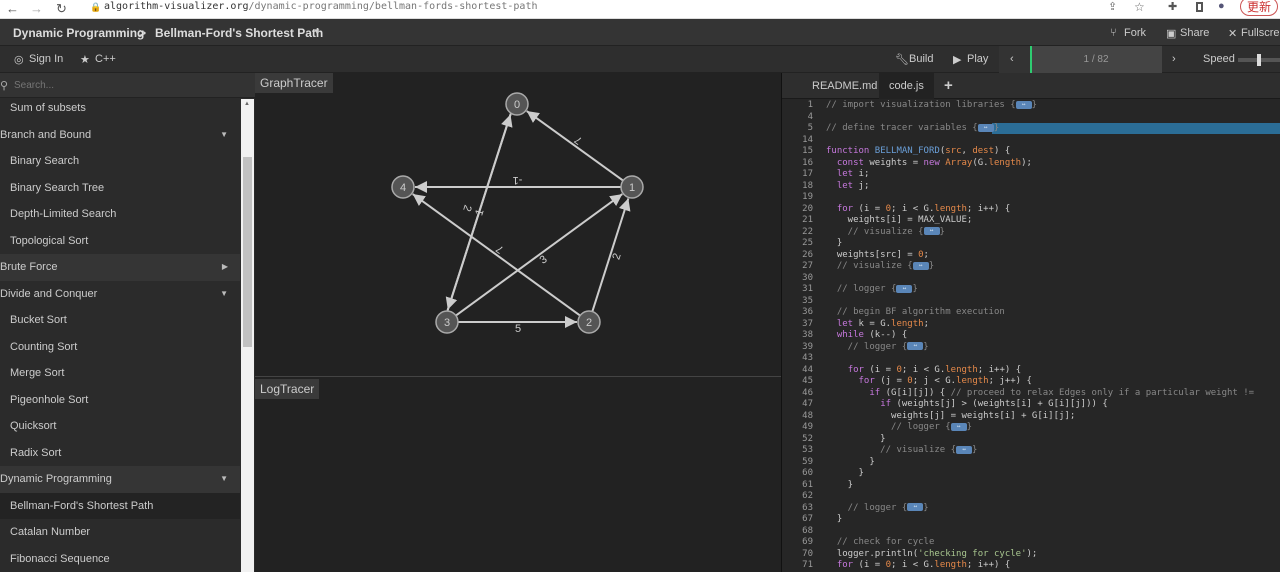  What do you see at coordinates (1139, 7) in the screenshot?
I see `bookmark-star-icon: ☆` at bounding box center [1139, 7].